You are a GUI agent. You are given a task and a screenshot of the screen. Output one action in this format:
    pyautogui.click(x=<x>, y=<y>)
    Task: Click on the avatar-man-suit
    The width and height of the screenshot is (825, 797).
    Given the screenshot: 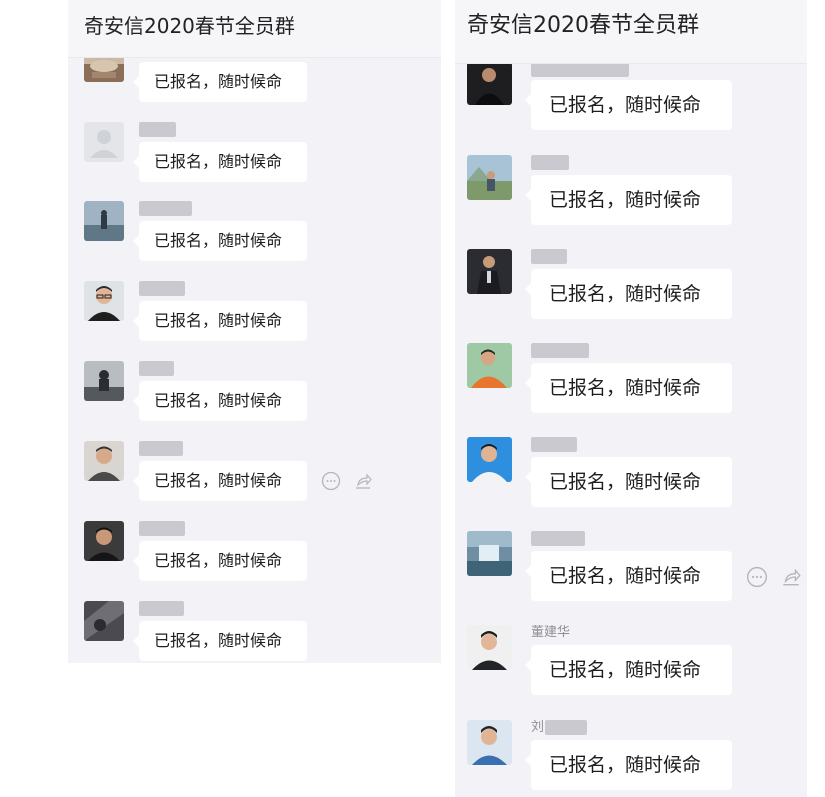 What is the action you would take?
    pyautogui.click(x=489, y=271)
    